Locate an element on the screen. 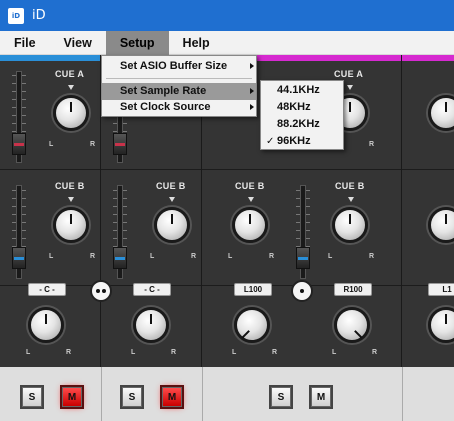 The width and height of the screenshot is (454, 421). menu-item-sample-rate: Set Sample Rate is located at coordinates (179, 91).